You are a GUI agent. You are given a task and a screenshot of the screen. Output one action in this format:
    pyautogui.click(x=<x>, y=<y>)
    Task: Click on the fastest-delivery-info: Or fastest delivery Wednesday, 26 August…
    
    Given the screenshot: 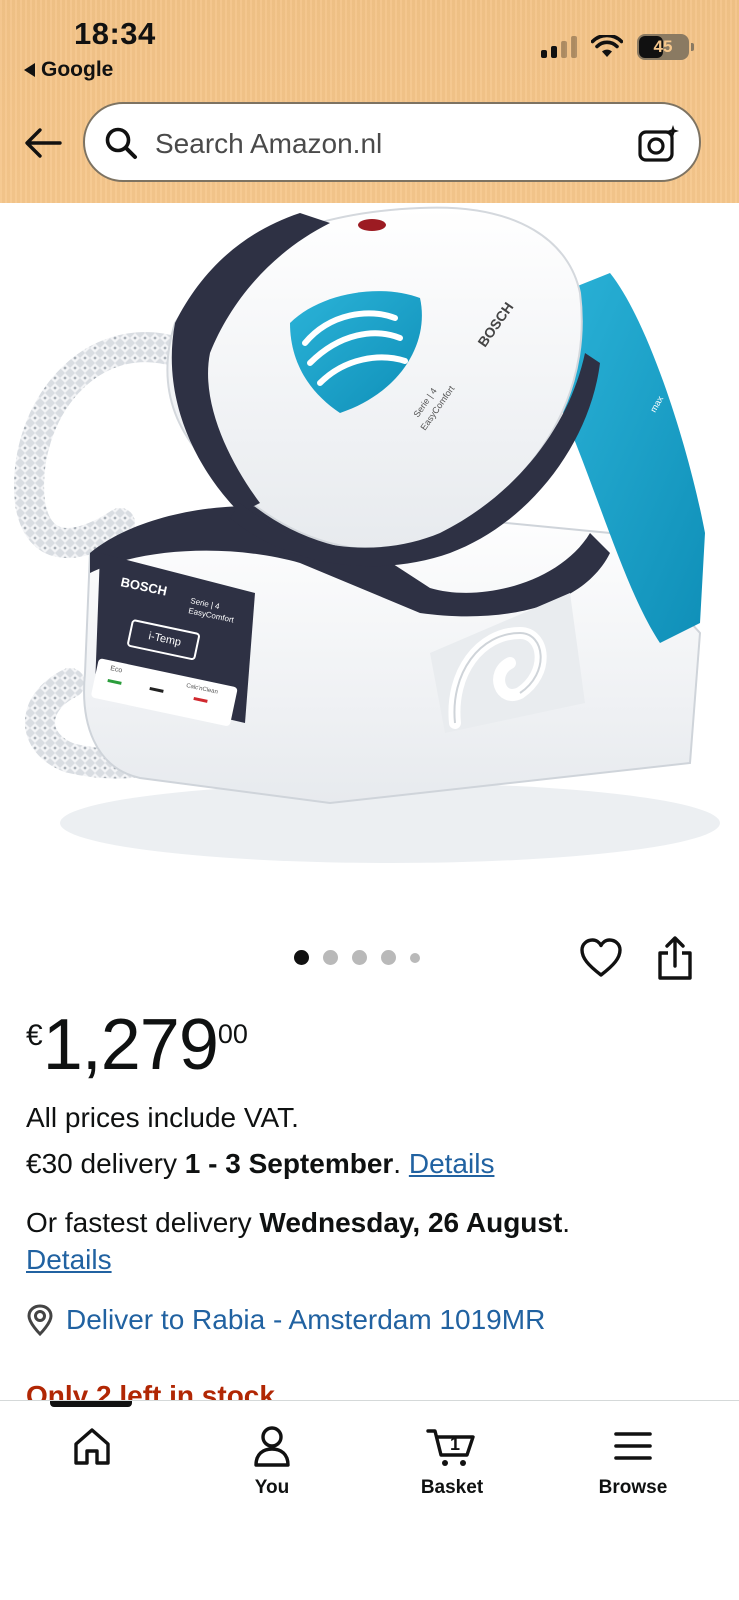 What is the action you would take?
    pyautogui.click(x=298, y=1223)
    